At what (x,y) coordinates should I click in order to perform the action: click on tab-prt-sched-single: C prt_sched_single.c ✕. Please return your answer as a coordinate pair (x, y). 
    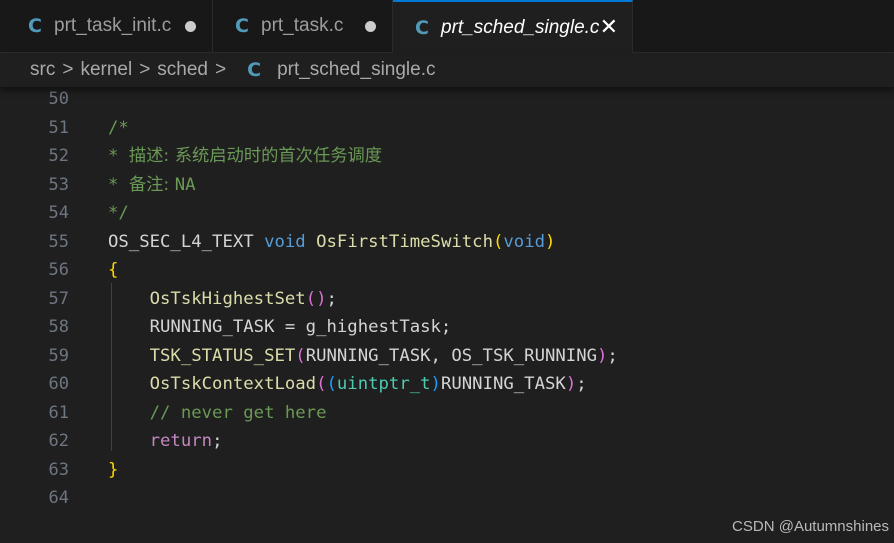
    Looking at the image, I should click on (513, 26).